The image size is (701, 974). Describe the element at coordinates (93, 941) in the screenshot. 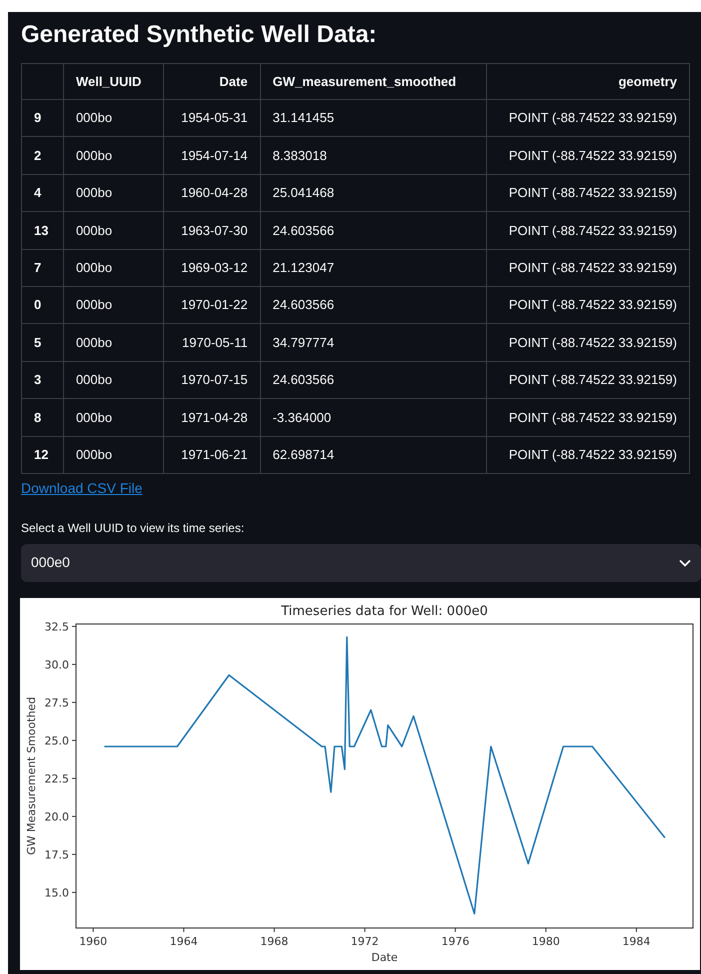

I see `x-tick-label: 1960` at that location.